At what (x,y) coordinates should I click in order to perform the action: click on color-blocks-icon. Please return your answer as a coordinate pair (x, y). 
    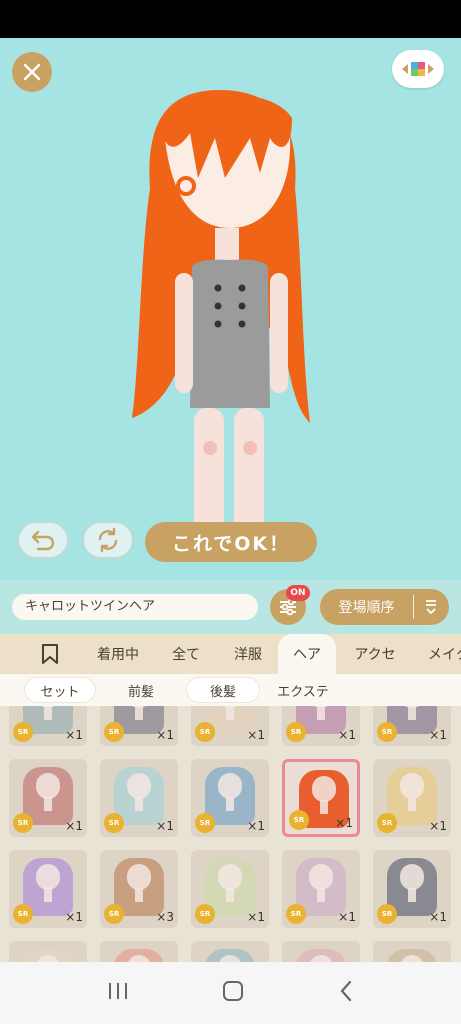
    Looking at the image, I should click on (418, 69).